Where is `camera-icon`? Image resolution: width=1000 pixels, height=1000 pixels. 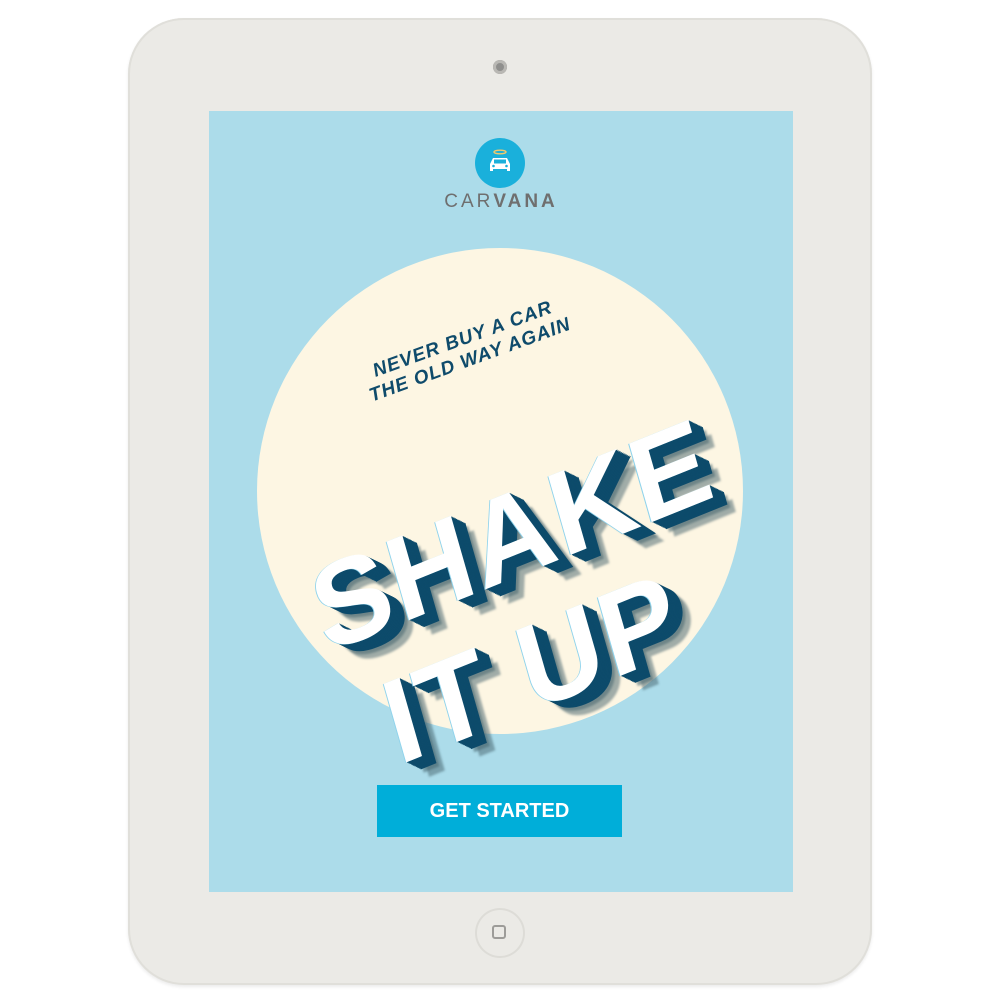 camera-icon is located at coordinates (500, 67).